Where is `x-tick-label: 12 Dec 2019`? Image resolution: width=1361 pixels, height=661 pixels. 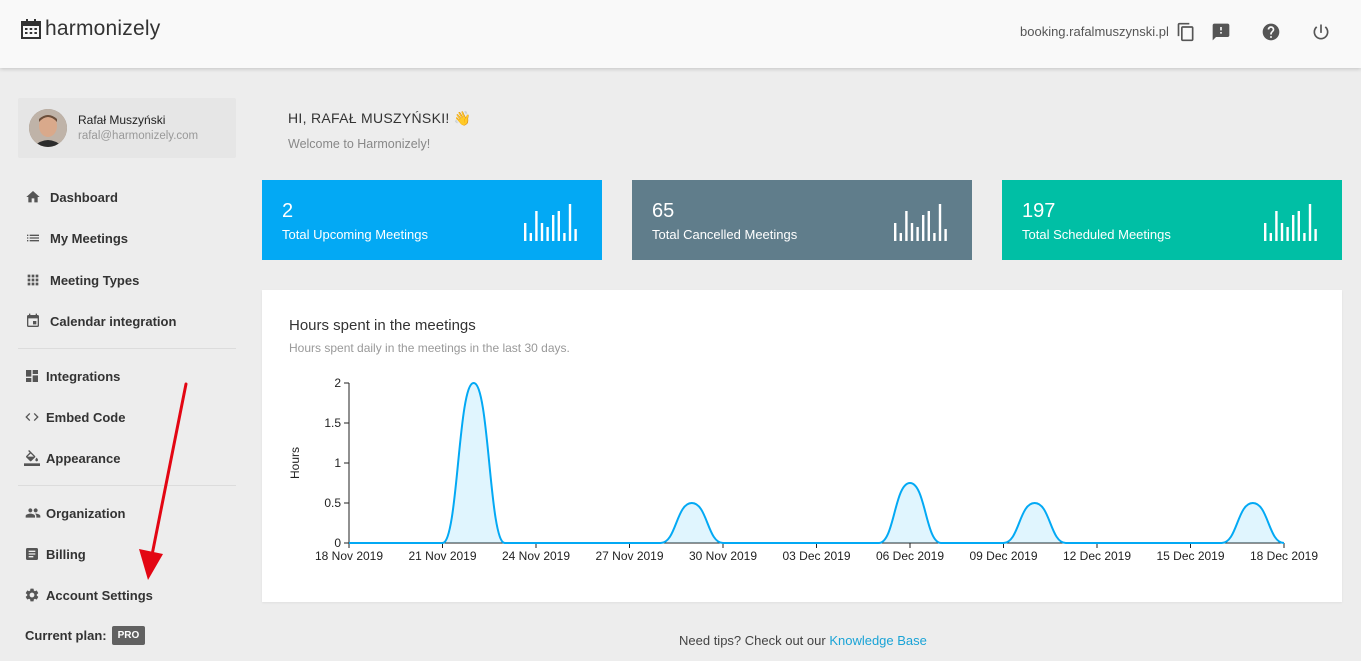
x-tick-label: 12 Dec 2019 is located at coordinates (1097, 556).